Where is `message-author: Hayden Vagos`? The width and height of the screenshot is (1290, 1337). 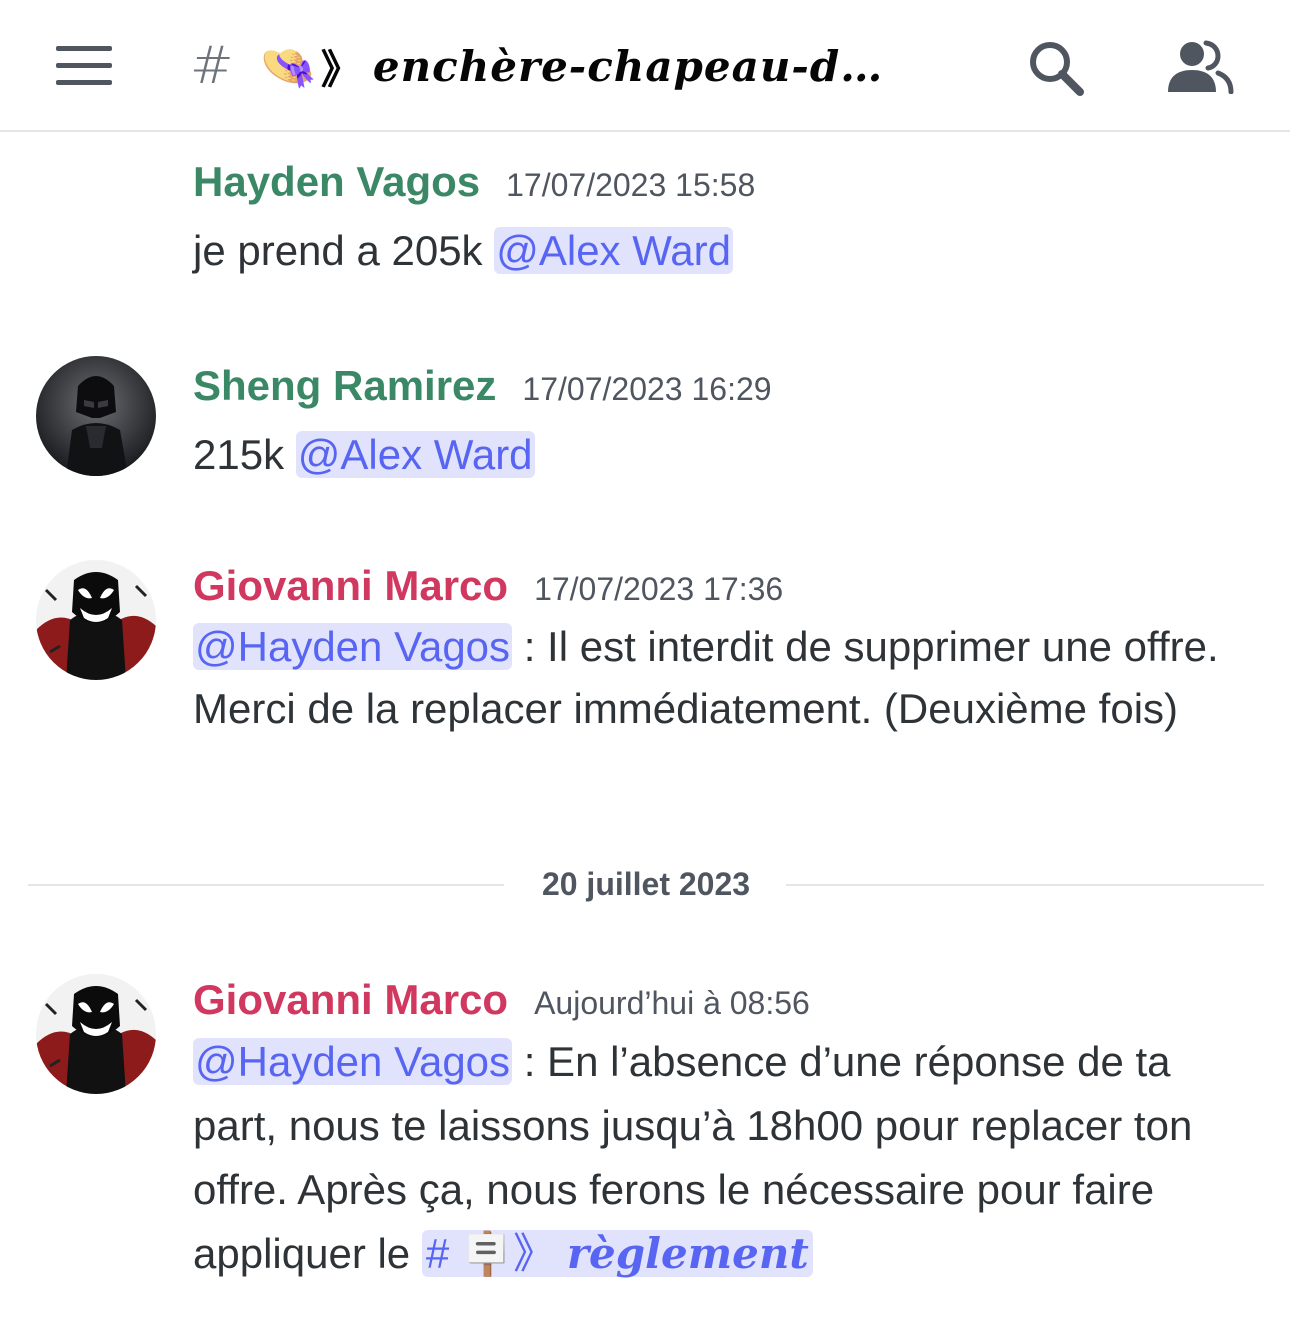
message-author: Hayden Vagos is located at coordinates (336, 182).